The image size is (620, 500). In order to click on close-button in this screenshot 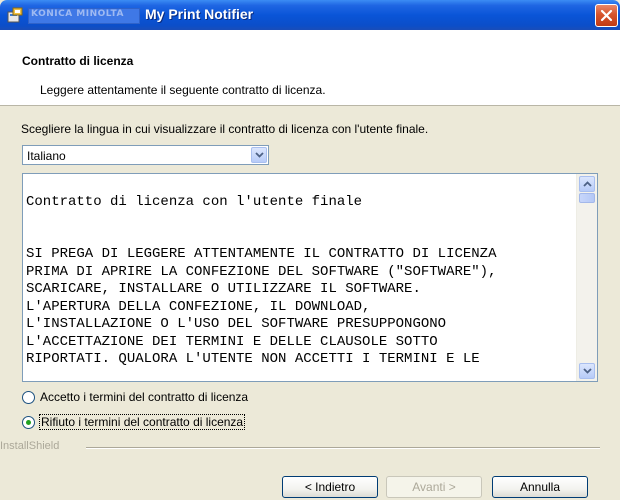, I will do `click(606, 15)`.